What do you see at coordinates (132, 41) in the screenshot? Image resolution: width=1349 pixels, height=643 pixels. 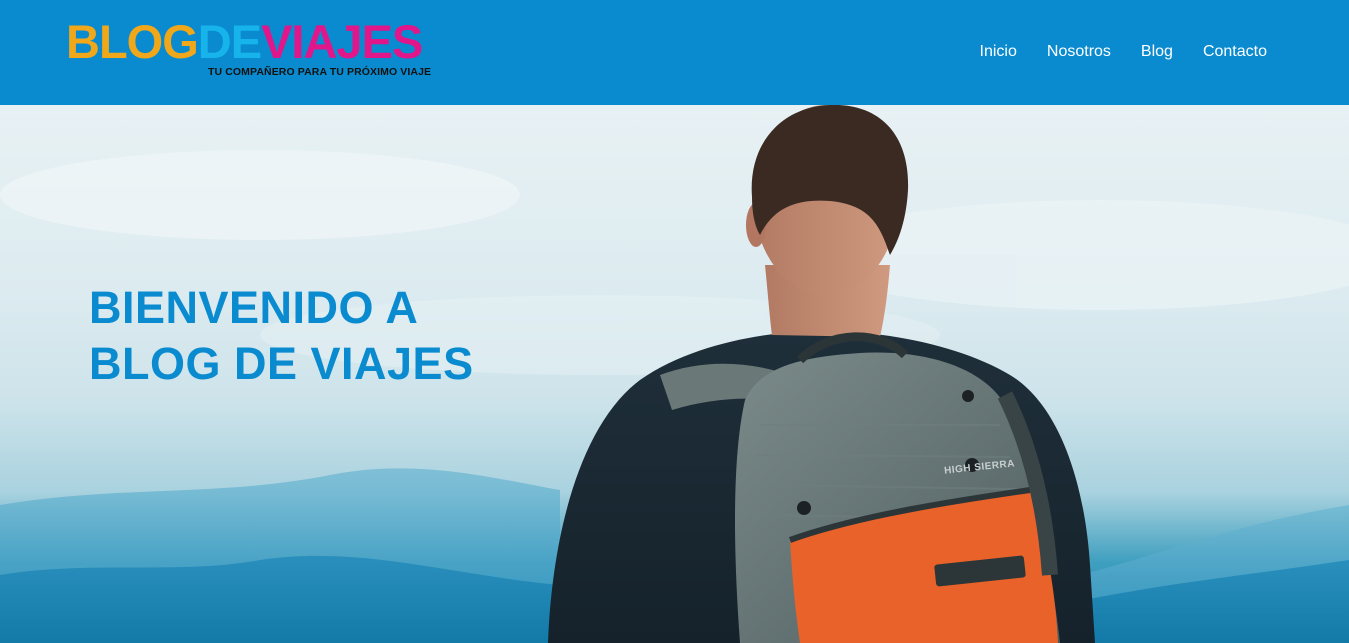 I see `logo-part-blog: BLOG` at bounding box center [132, 41].